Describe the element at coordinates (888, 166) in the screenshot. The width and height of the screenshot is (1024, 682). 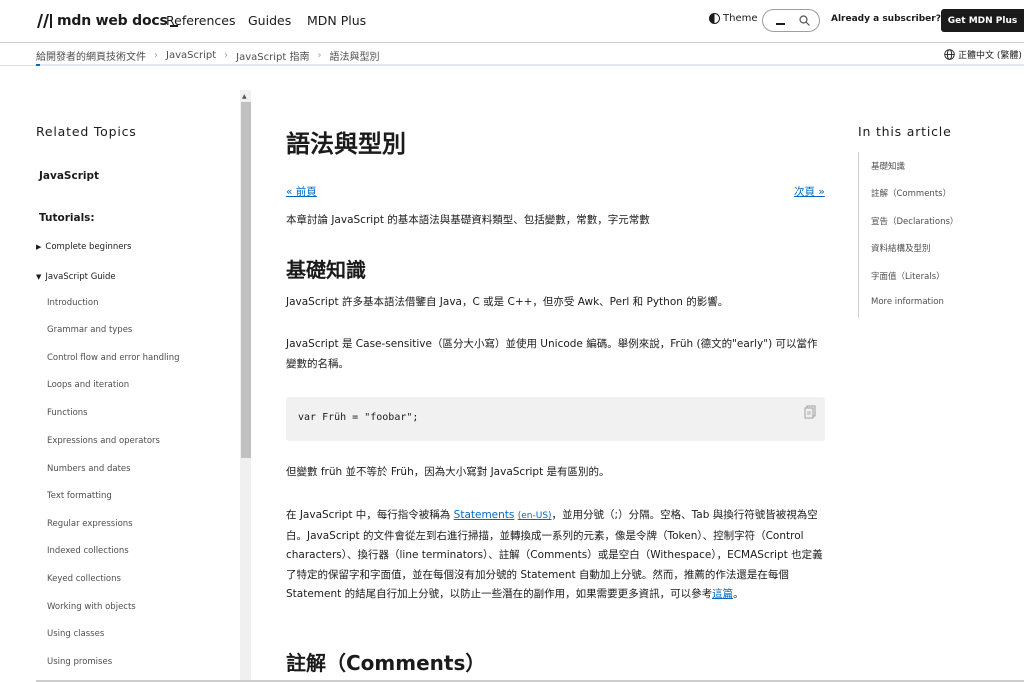
I see `toc-item-basics: 基礎知識` at that location.